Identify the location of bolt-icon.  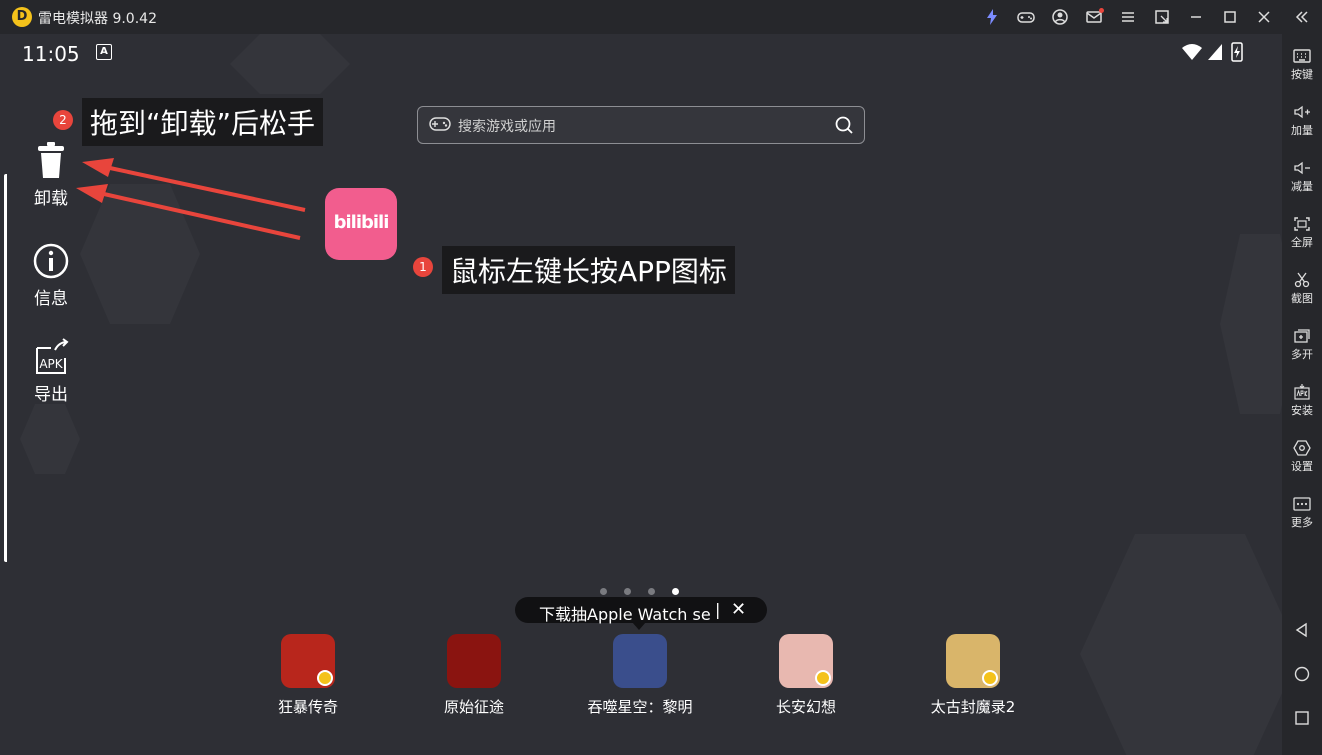
(992, 17).